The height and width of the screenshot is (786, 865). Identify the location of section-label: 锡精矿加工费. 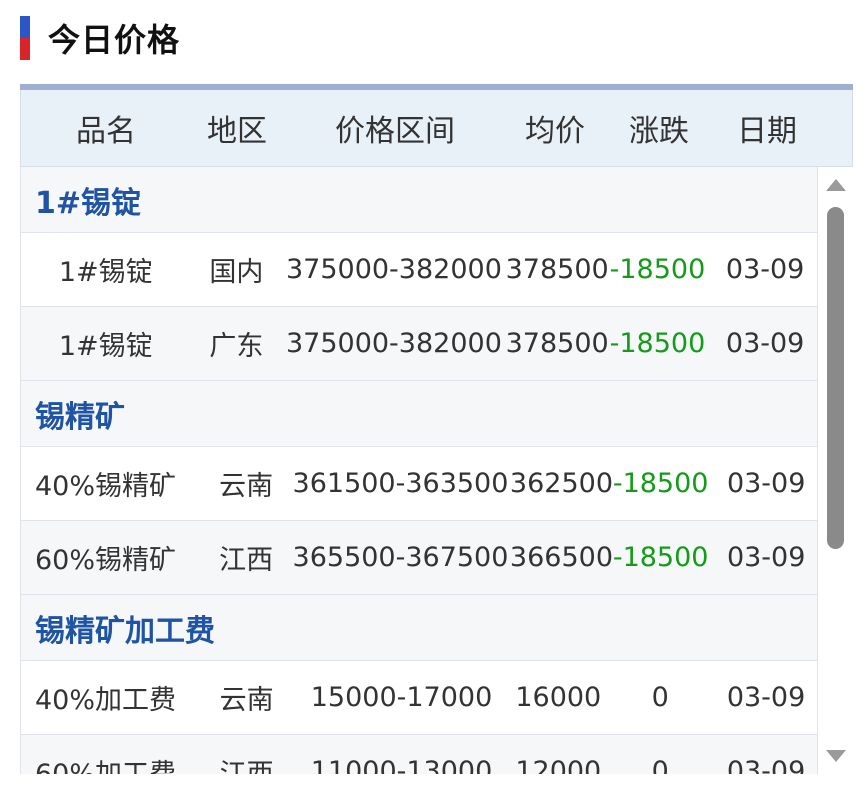
(125, 631).